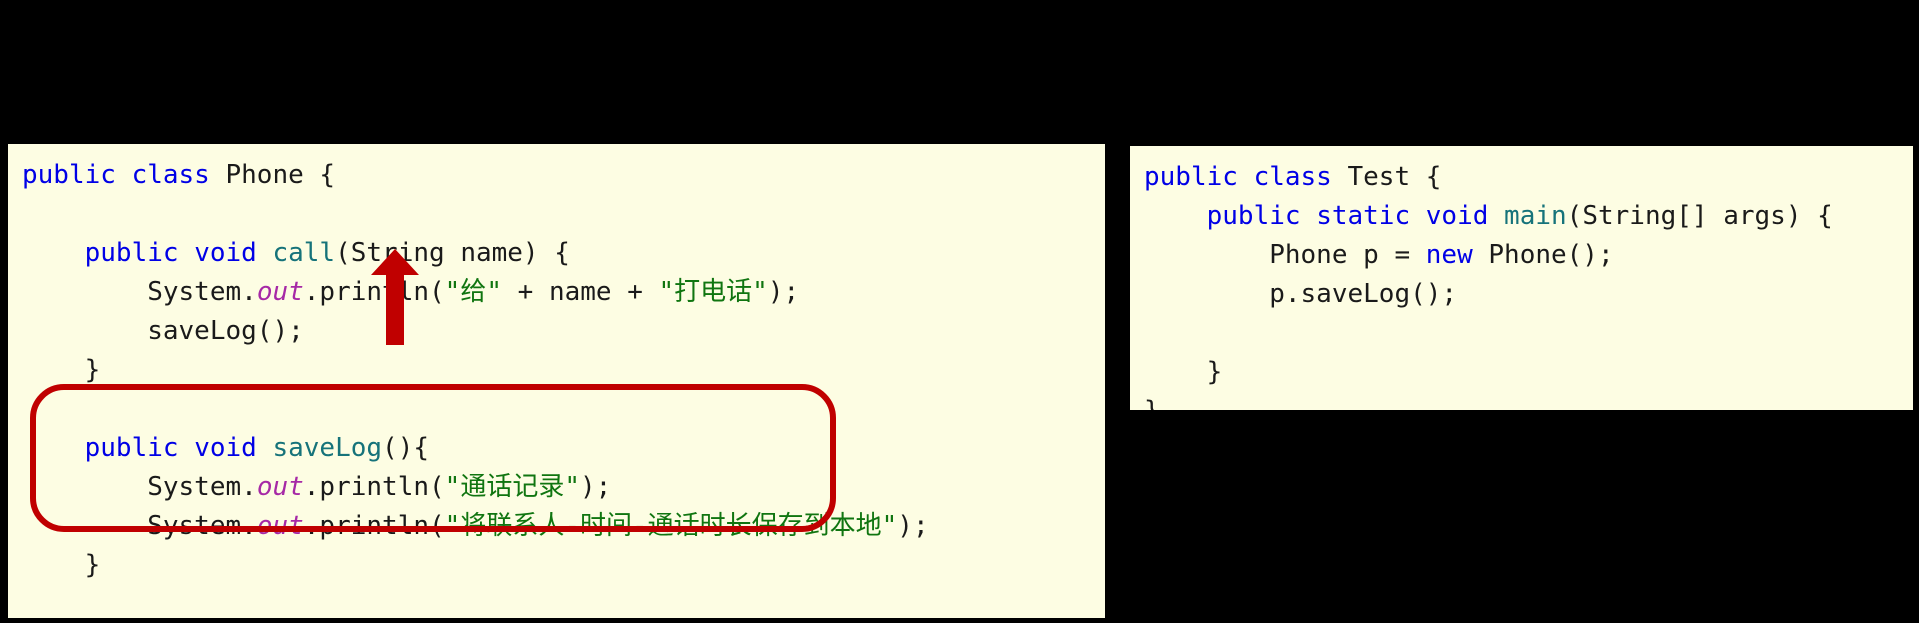  Describe the element at coordinates (1301, 294) in the screenshot. I see `code-token: p.saveLog();` at that location.